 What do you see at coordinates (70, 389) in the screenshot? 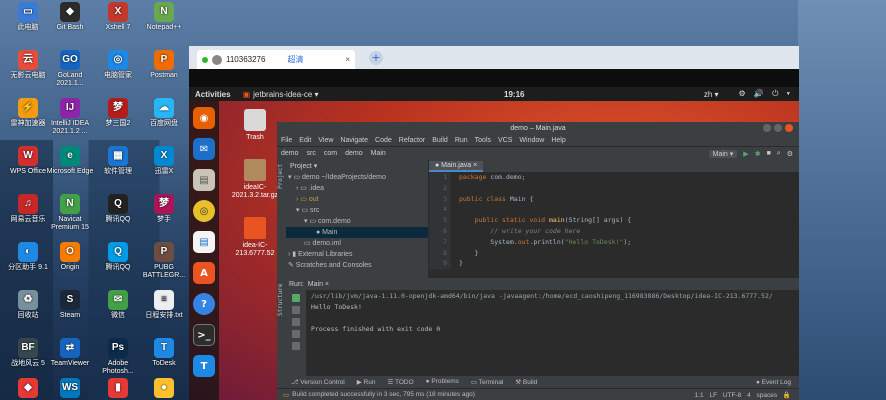
I see `desktop-icon: WS` at bounding box center [70, 389].